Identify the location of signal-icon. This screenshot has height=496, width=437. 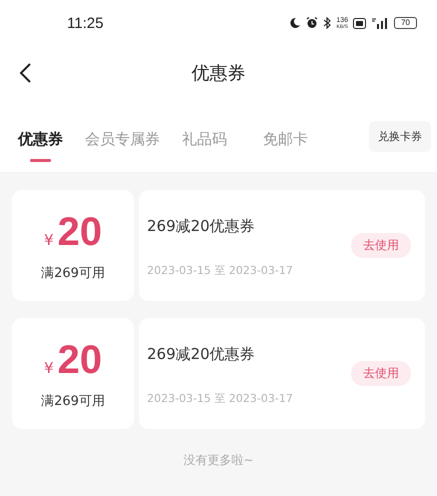
(380, 23).